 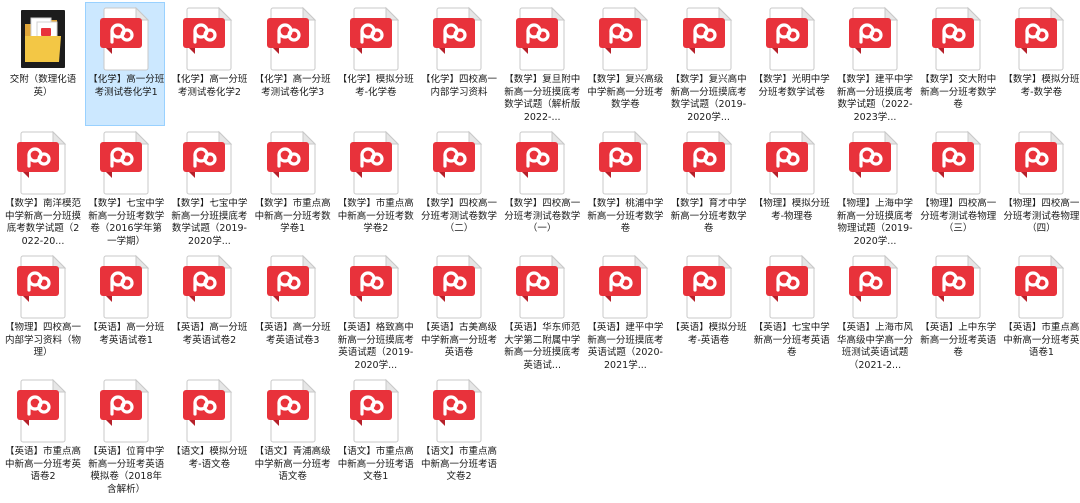 What do you see at coordinates (126, 86) in the screenshot?
I see `item-label: 【化学】高一分班考测试卷化学1` at bounding box center [126, 86].